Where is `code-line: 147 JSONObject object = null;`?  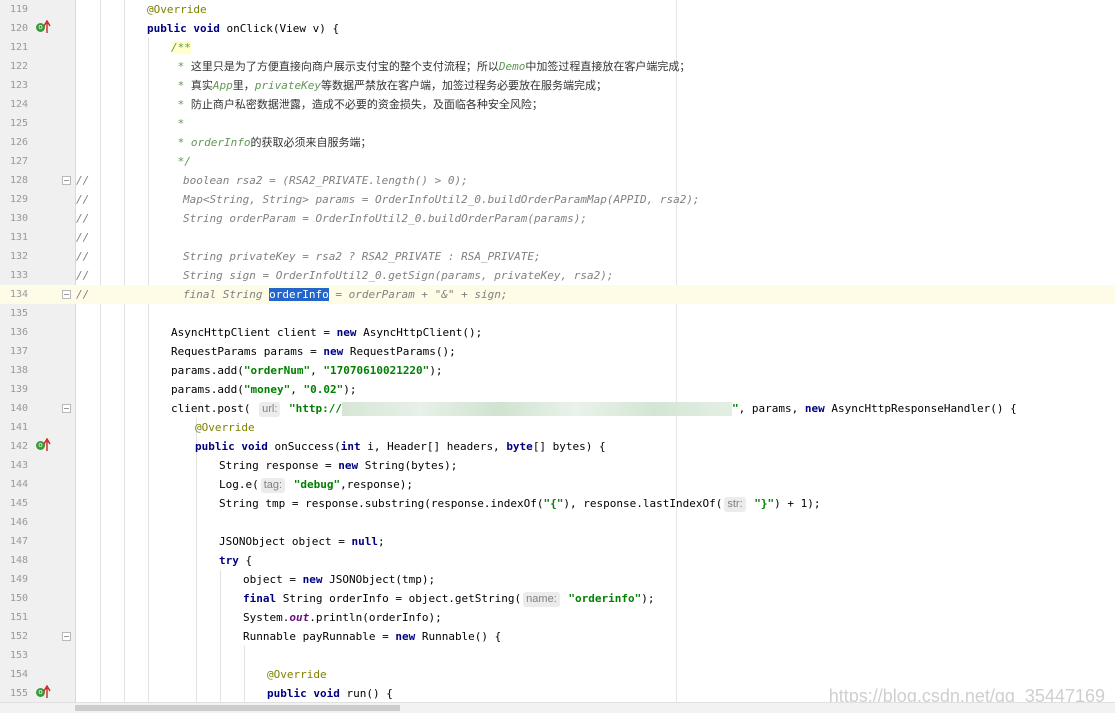
code-line: 147 JSONObject object = null; is located at coordinates (557, 541).